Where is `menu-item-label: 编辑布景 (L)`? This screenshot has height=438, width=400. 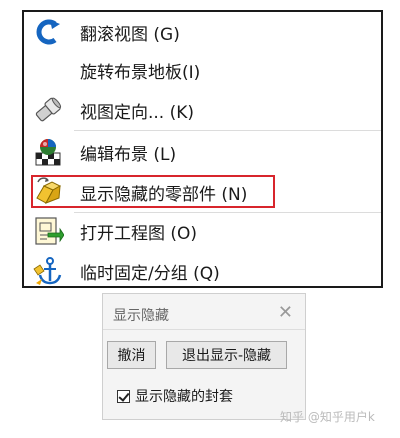
menu-item-label: 编辑布景 (L) is located at coordinates (128, 154).